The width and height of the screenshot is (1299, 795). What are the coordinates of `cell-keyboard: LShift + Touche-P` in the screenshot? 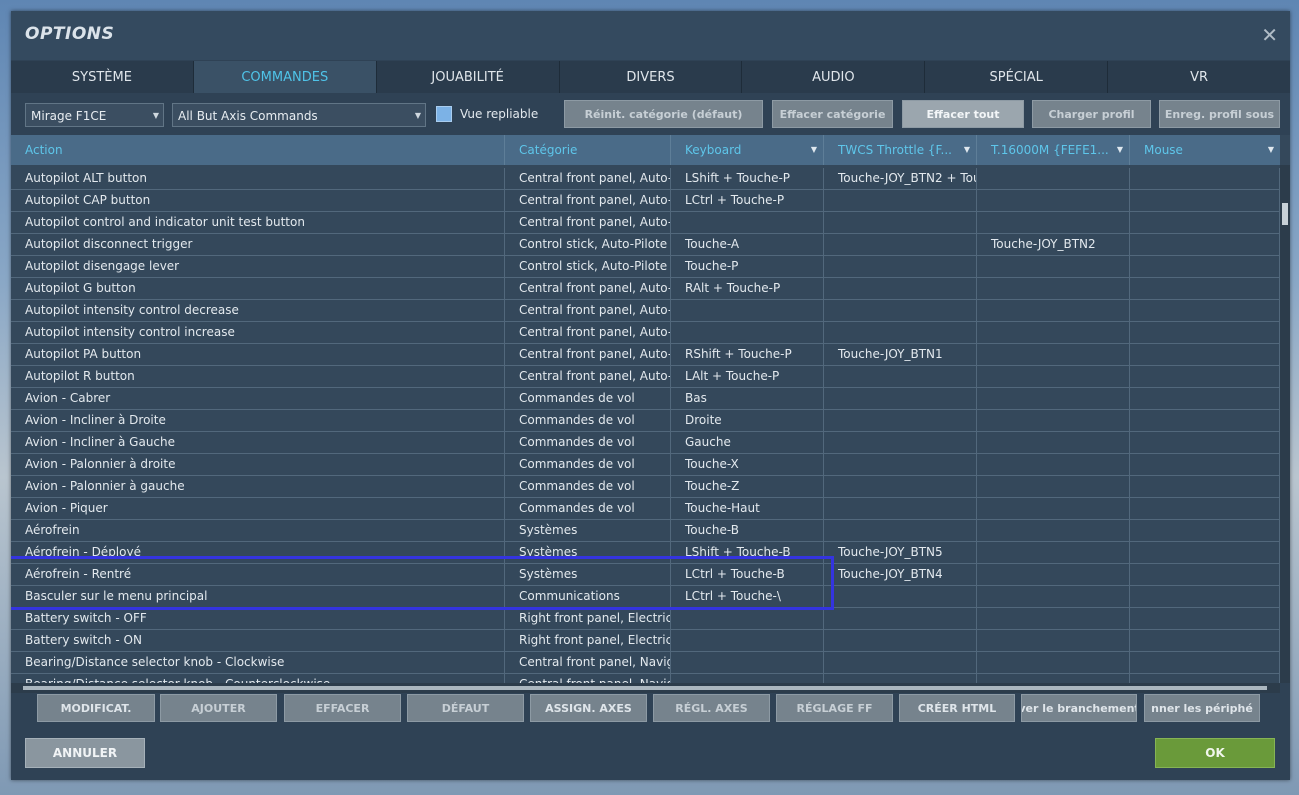 It's located at (747, 178).